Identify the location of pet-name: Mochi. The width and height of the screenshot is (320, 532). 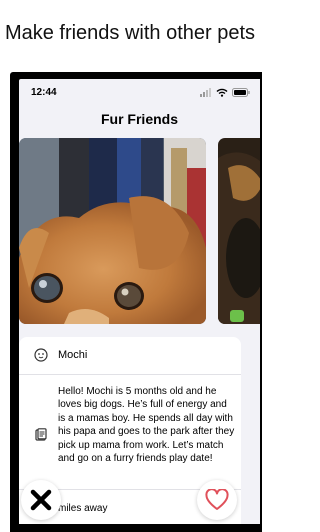
(73, 355).